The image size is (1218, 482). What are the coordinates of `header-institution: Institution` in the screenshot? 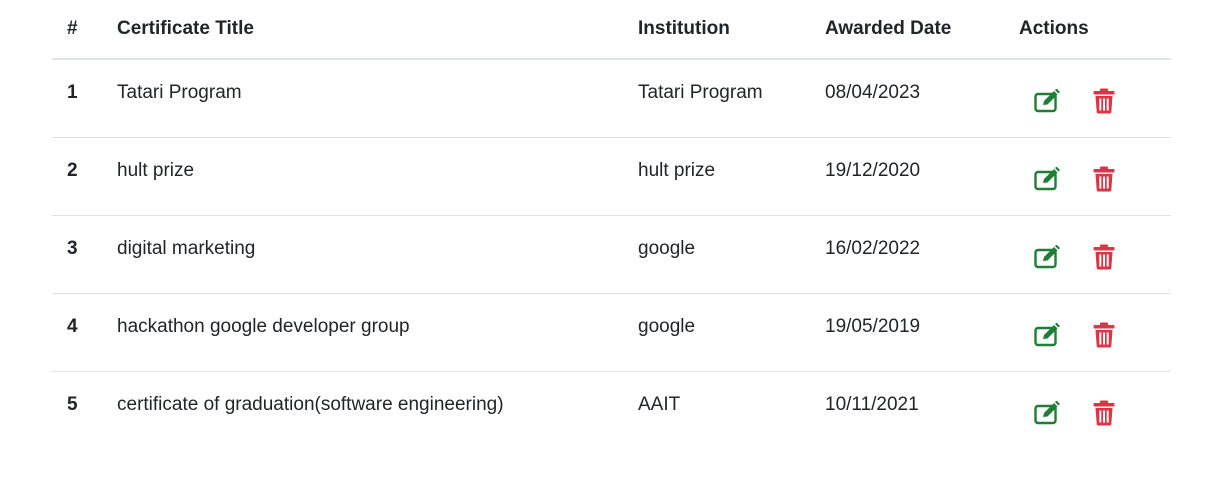 It's located at (731, 30).